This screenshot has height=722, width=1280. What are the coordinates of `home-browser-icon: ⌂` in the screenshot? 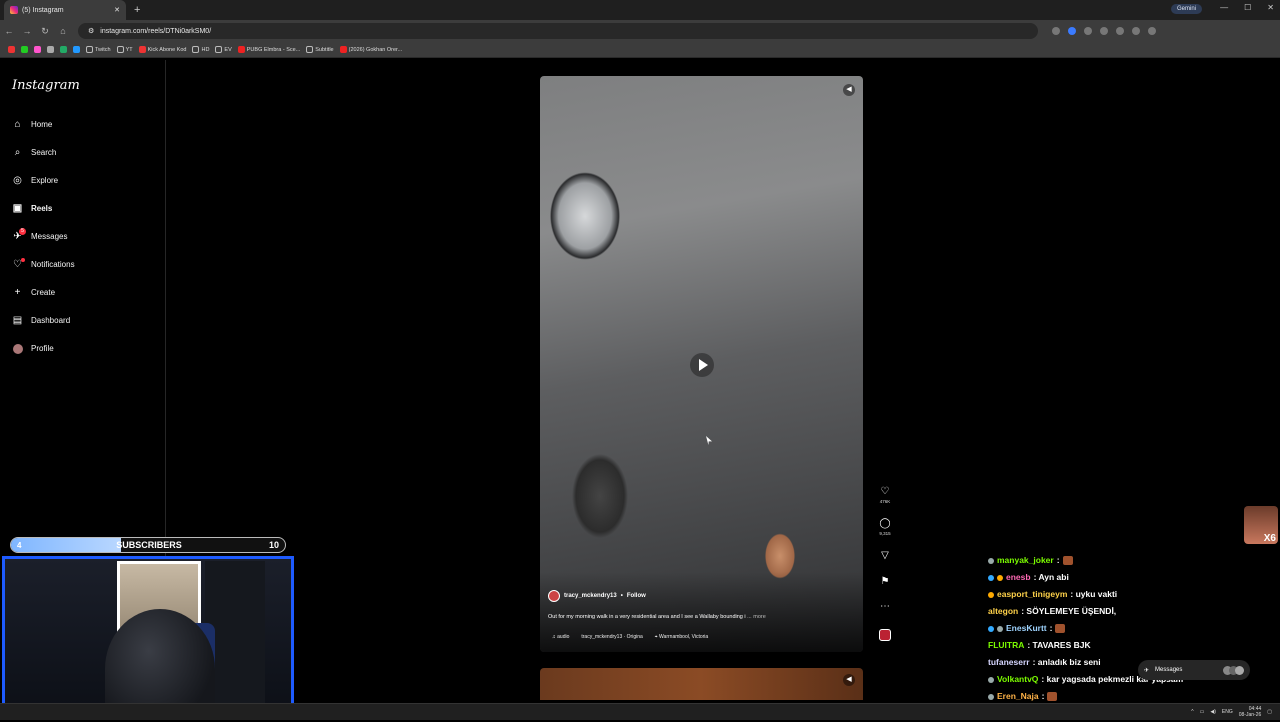 It's located at (63, 31).